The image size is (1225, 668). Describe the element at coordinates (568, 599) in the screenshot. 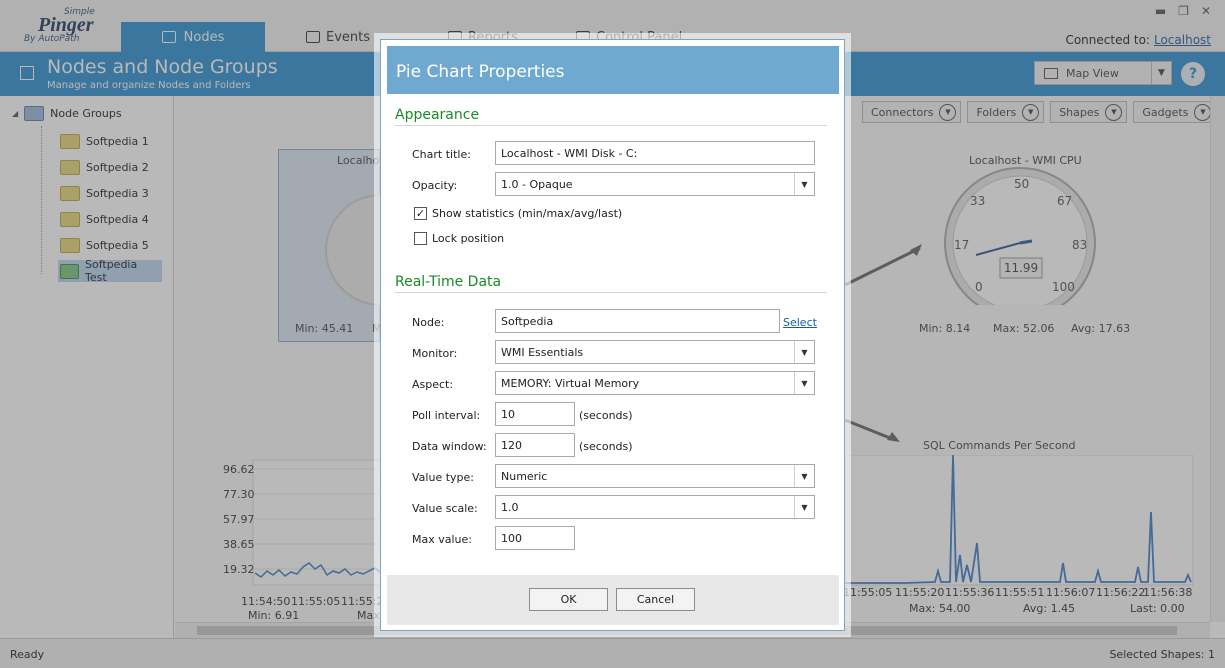

I see `ok-button: OK` at that location.